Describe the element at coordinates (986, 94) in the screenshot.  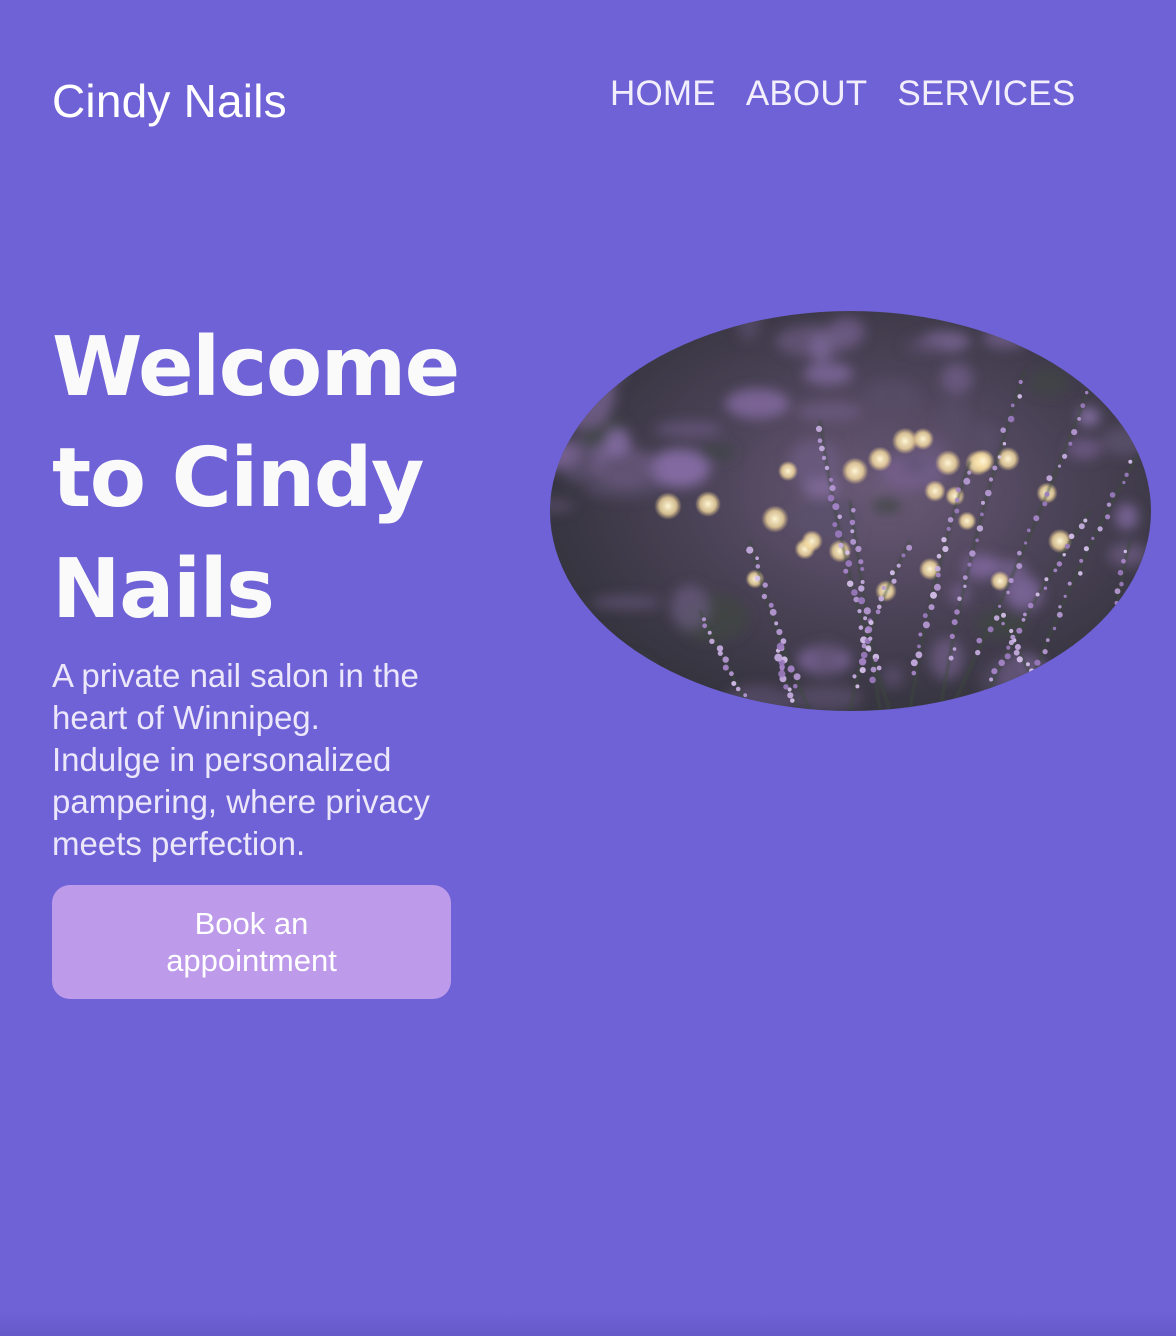
I see `nav-services-link: SERVICES` at that location.